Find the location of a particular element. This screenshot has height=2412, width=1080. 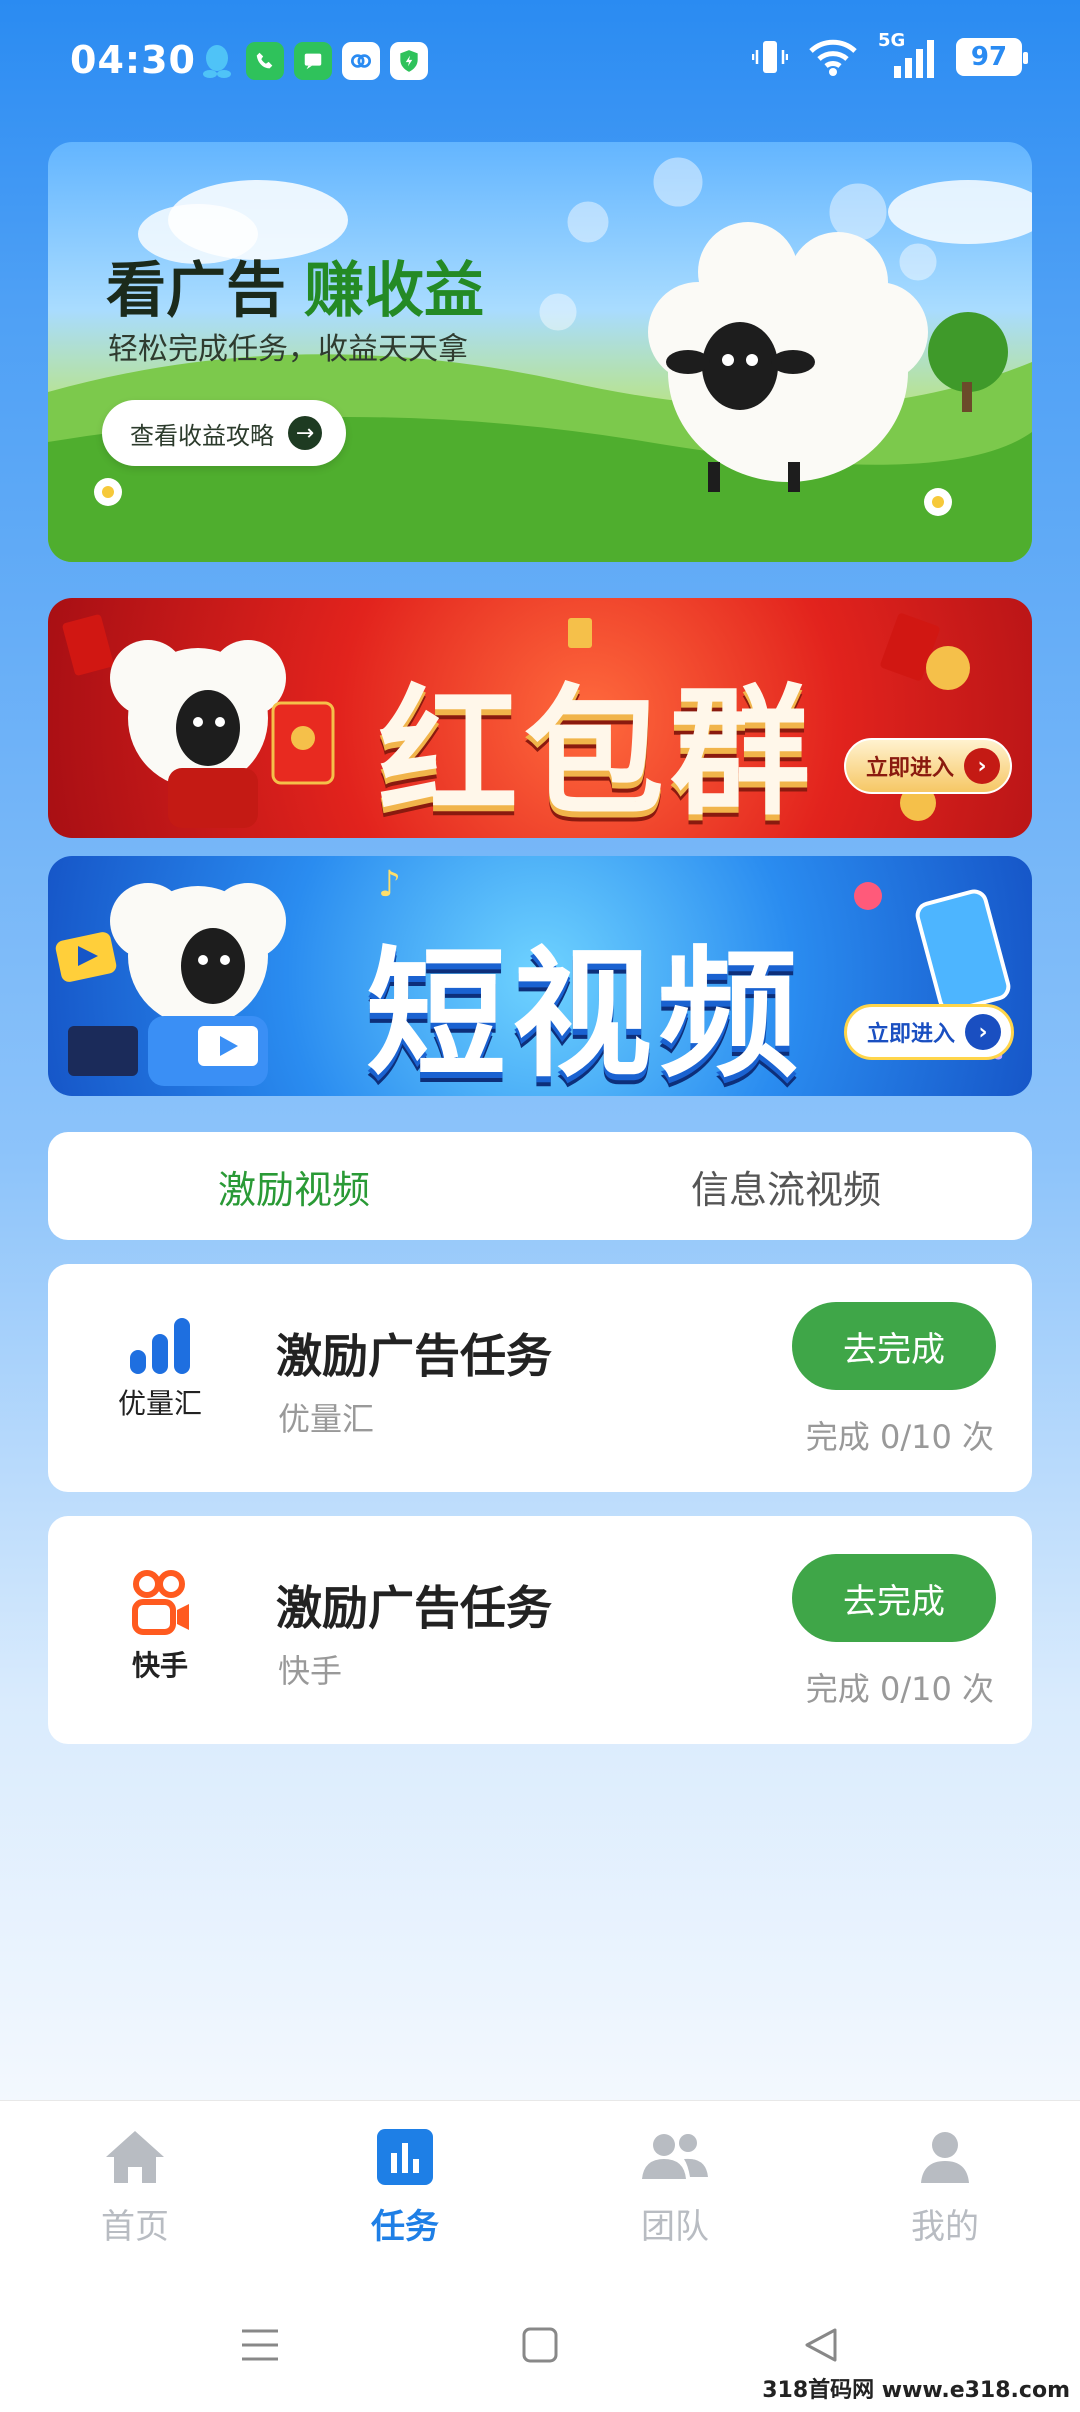

menu-button is located at coordinates (260, 2345).